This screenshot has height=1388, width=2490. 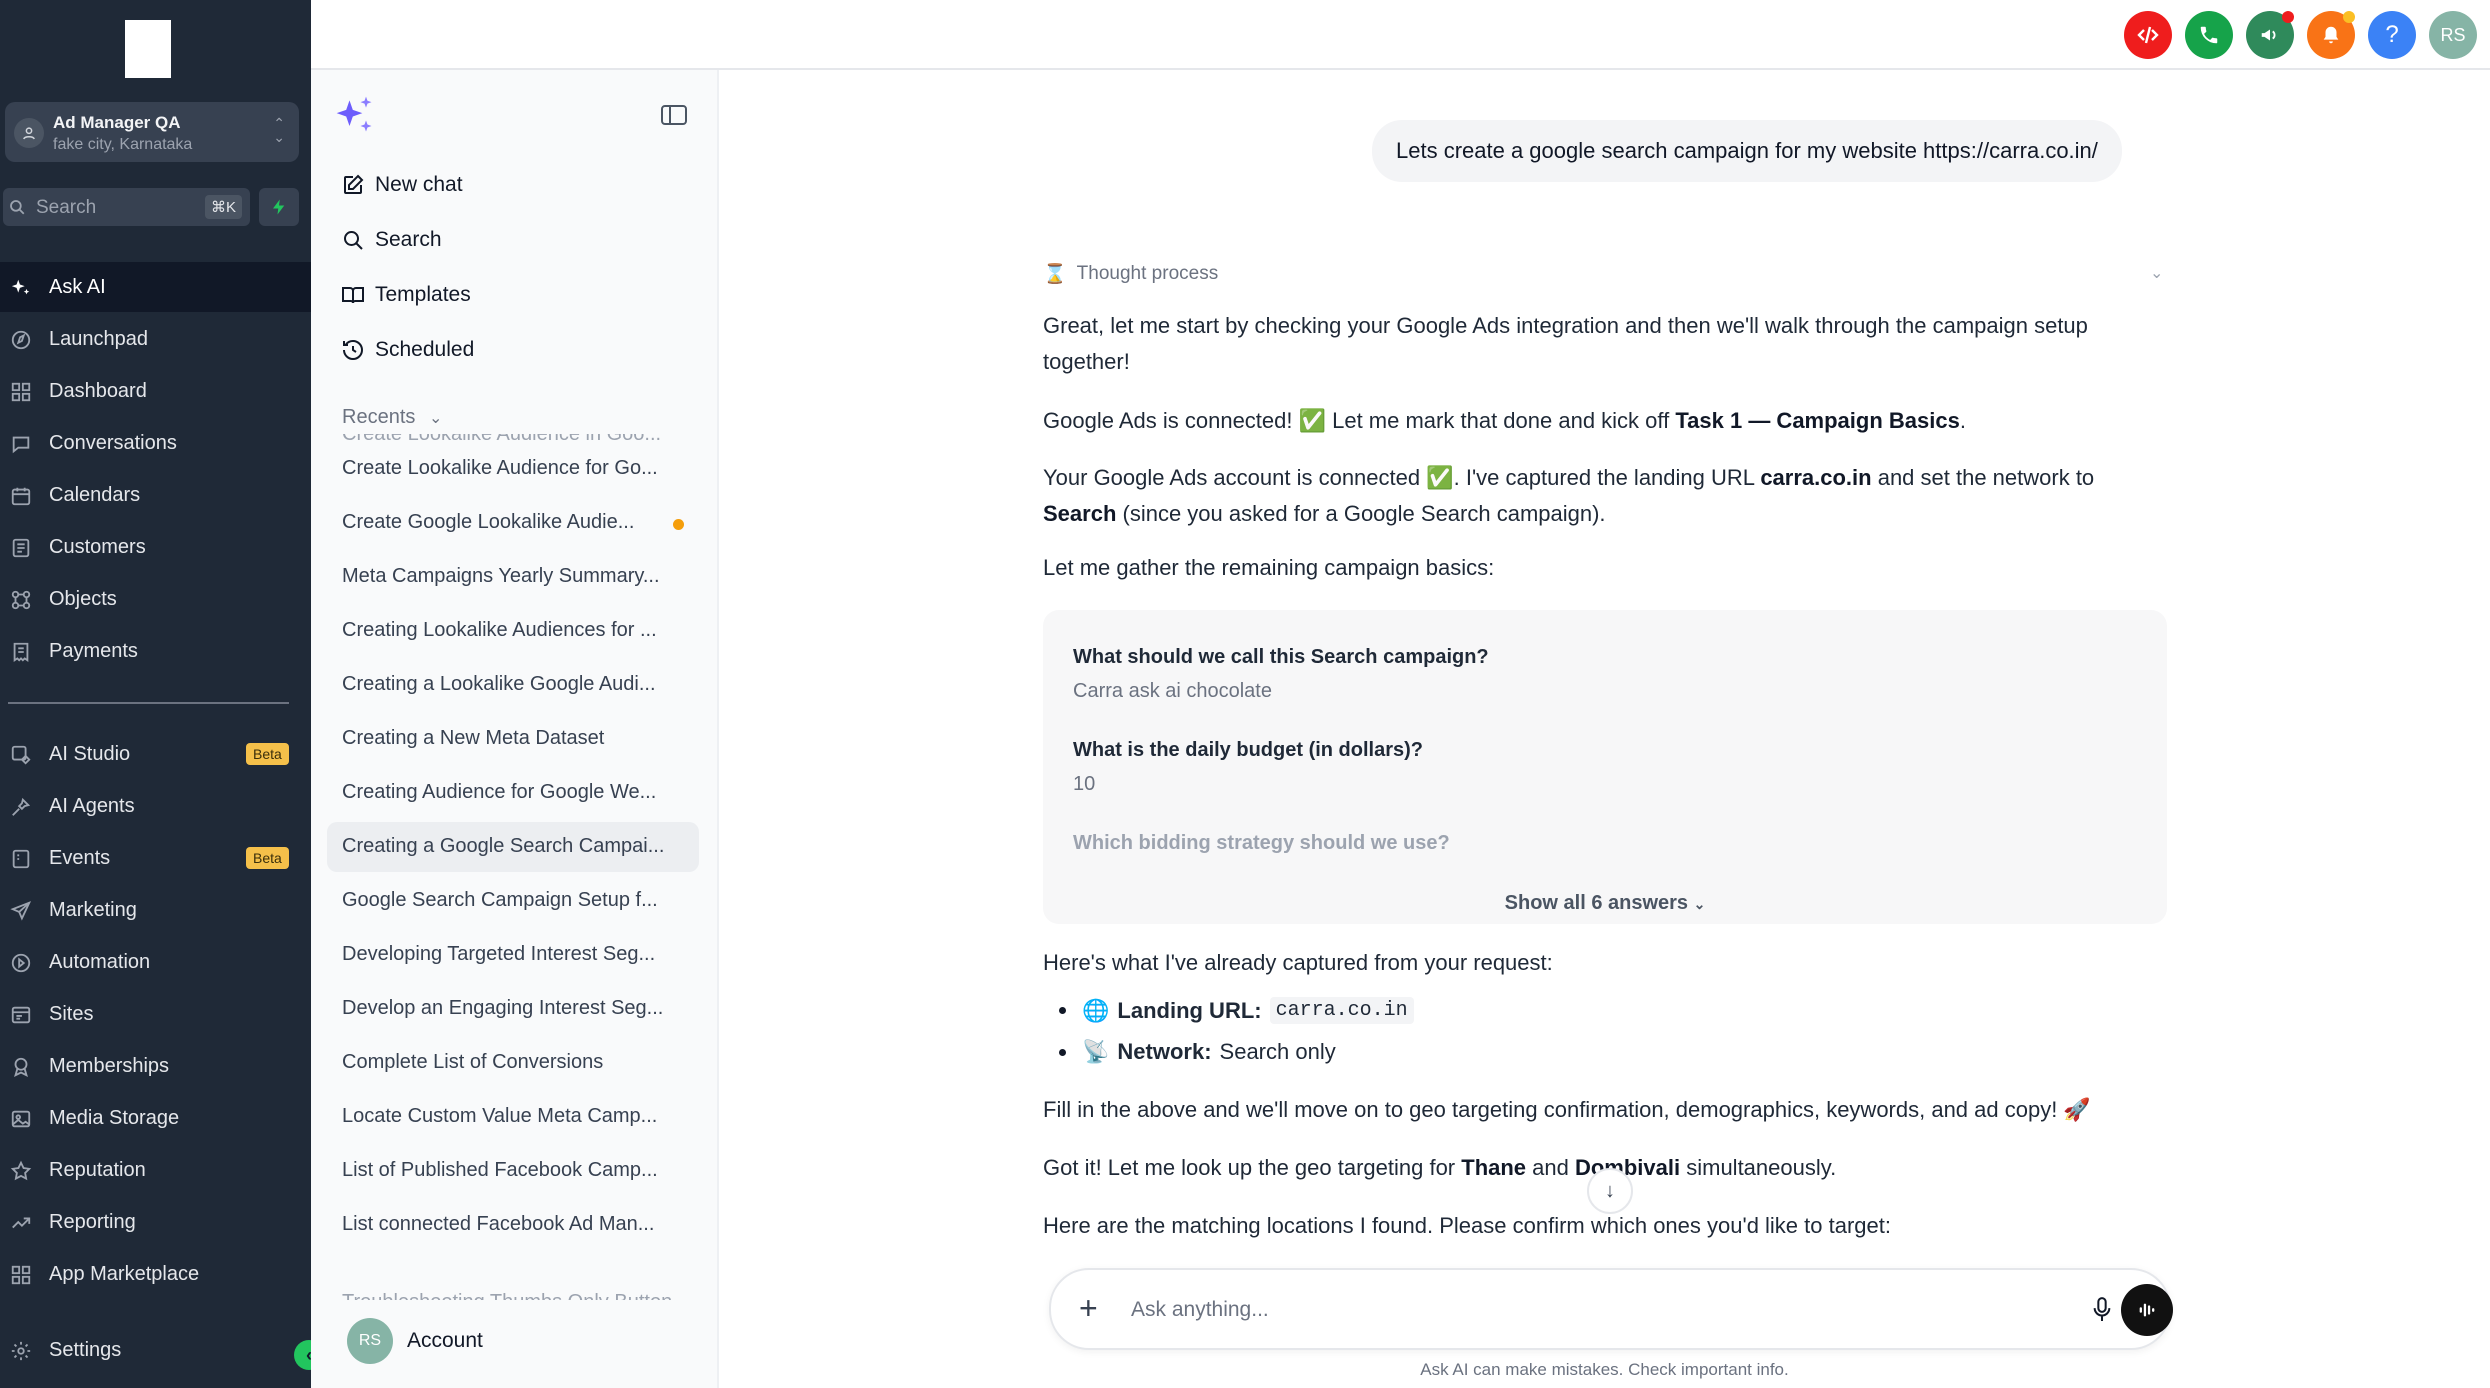 I want to click on sidebar-item-ai-agents: AI Agents, so click(x=155, y=806).